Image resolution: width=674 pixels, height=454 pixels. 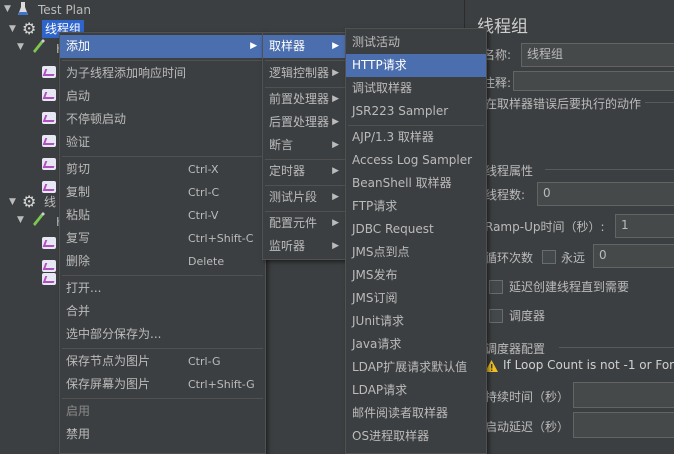 I want to click on sampler-item-access-log: Access Log Sampler, so click(x=416, y=160).